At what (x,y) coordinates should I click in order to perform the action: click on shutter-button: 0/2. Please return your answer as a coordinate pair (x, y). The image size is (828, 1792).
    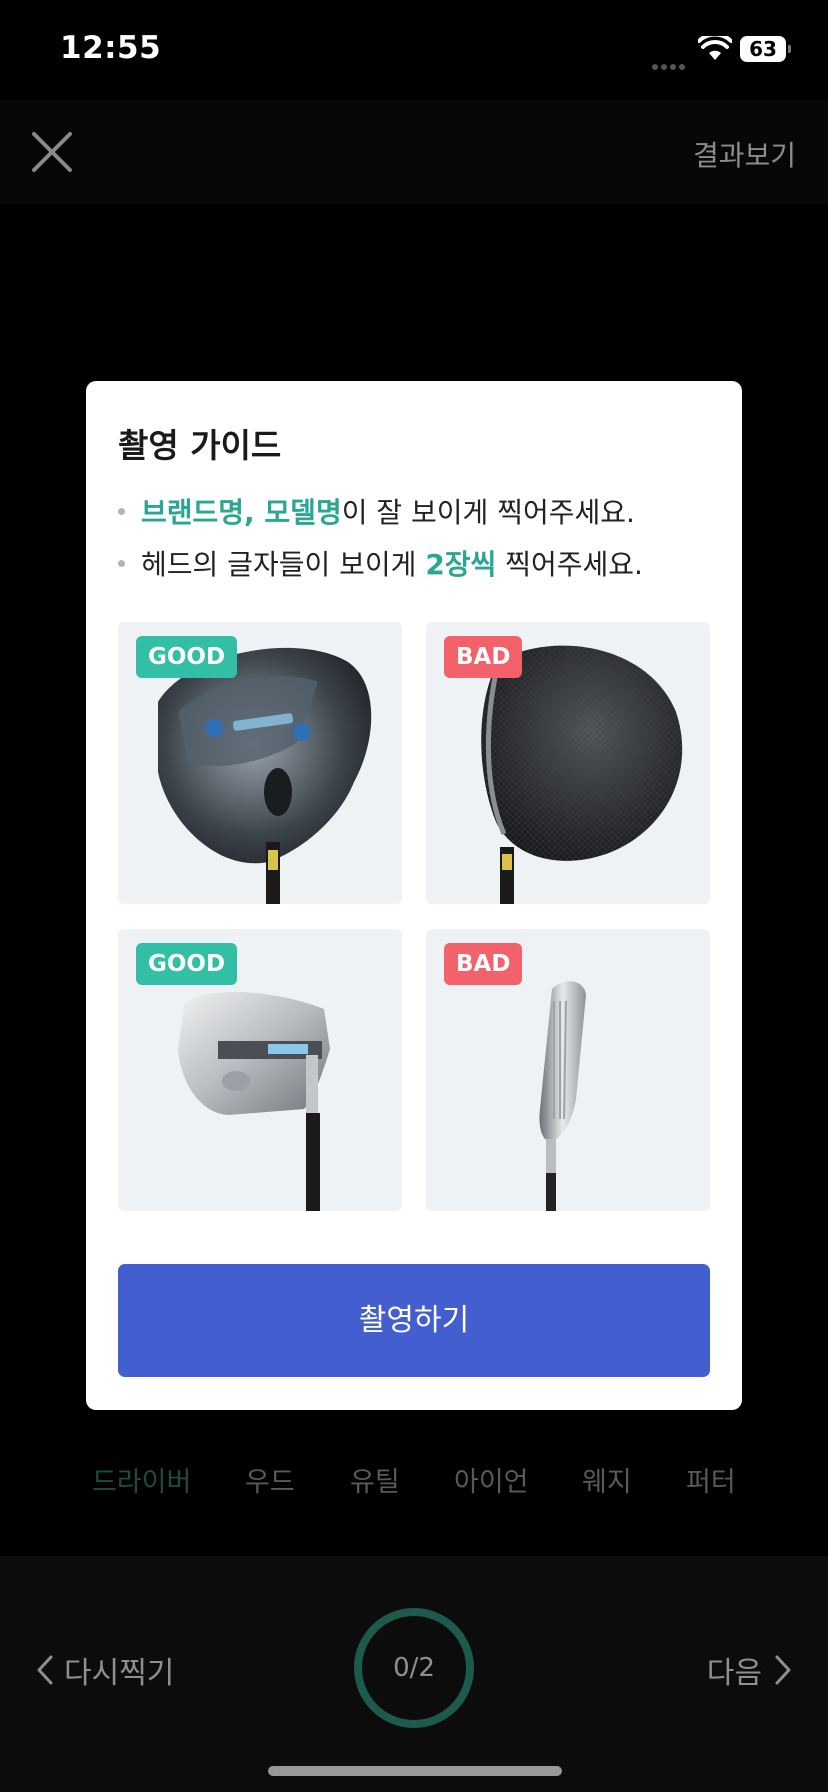
    Looking at the image, I should click on (414, 1668).